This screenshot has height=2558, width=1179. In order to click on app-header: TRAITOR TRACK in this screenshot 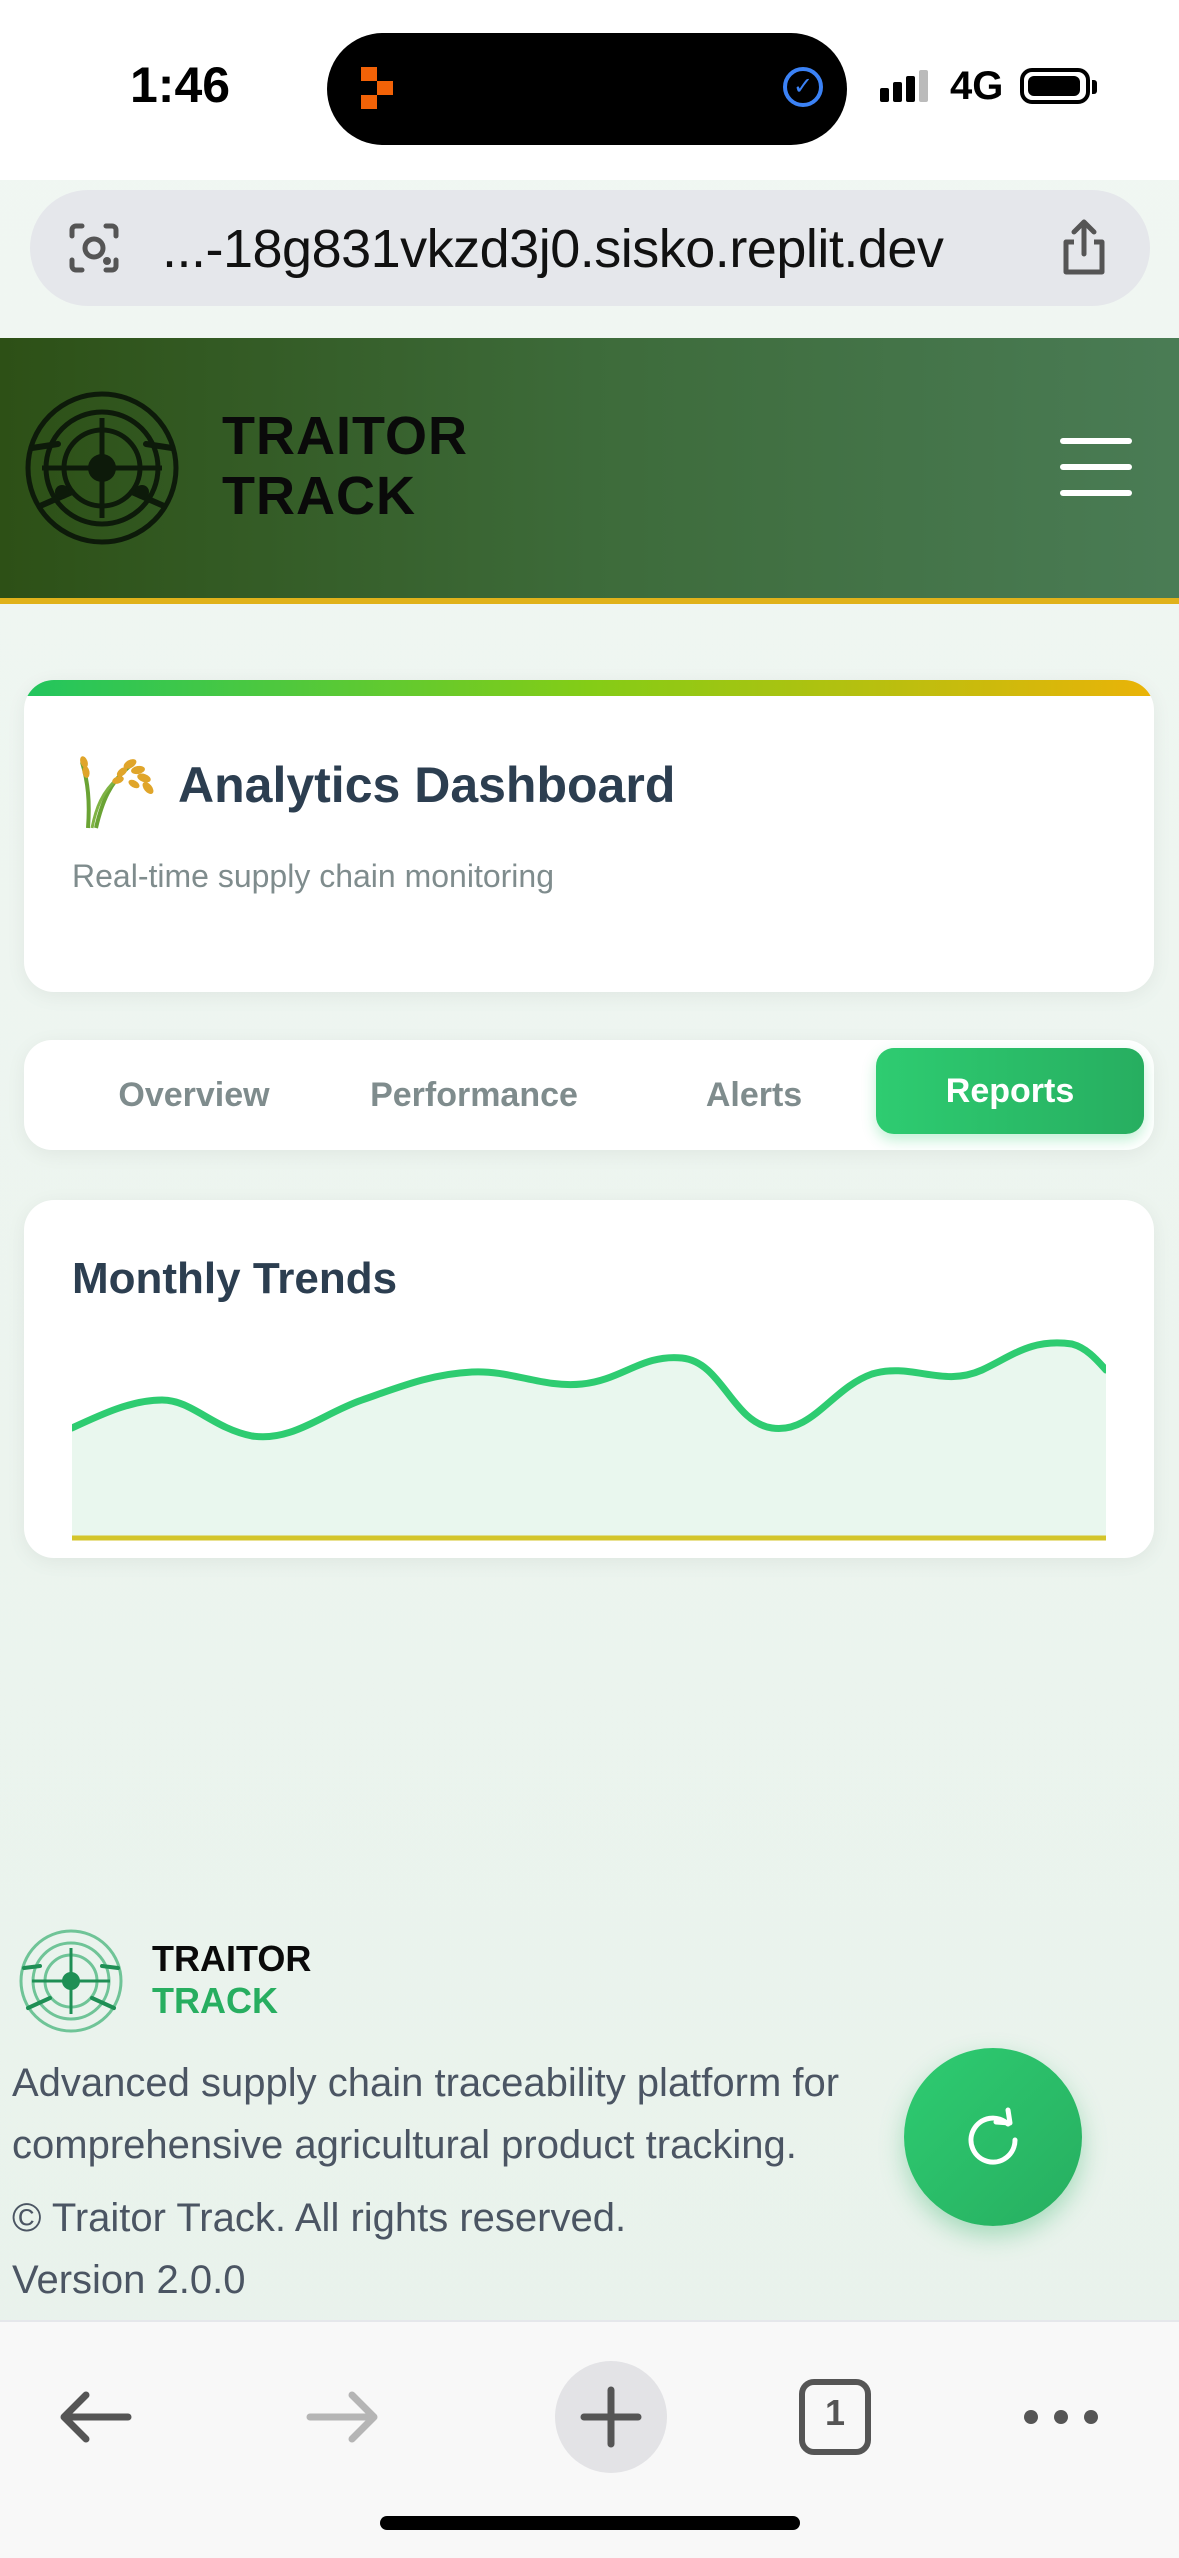, I will do `click(589, 471)`.